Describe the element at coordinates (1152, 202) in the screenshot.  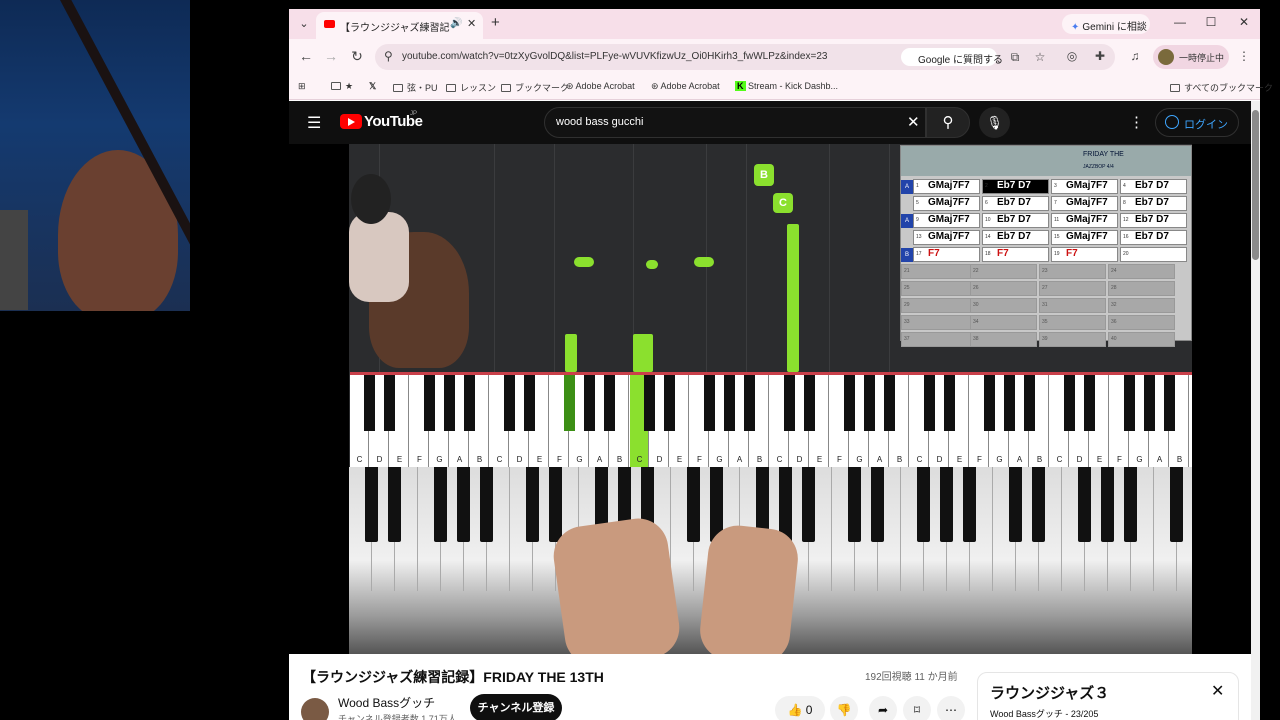
I see `chord-symbol: Eb7 D7` at that location.